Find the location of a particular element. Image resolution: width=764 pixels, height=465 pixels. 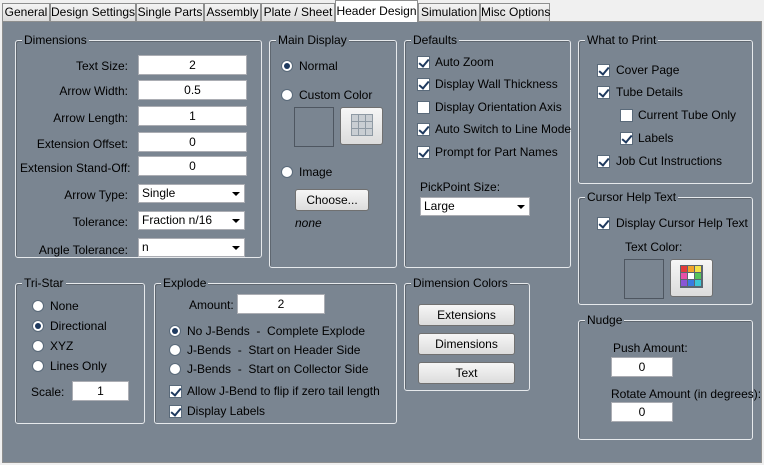

tristar-lines-only-radio is located at coordinates (38, 366).